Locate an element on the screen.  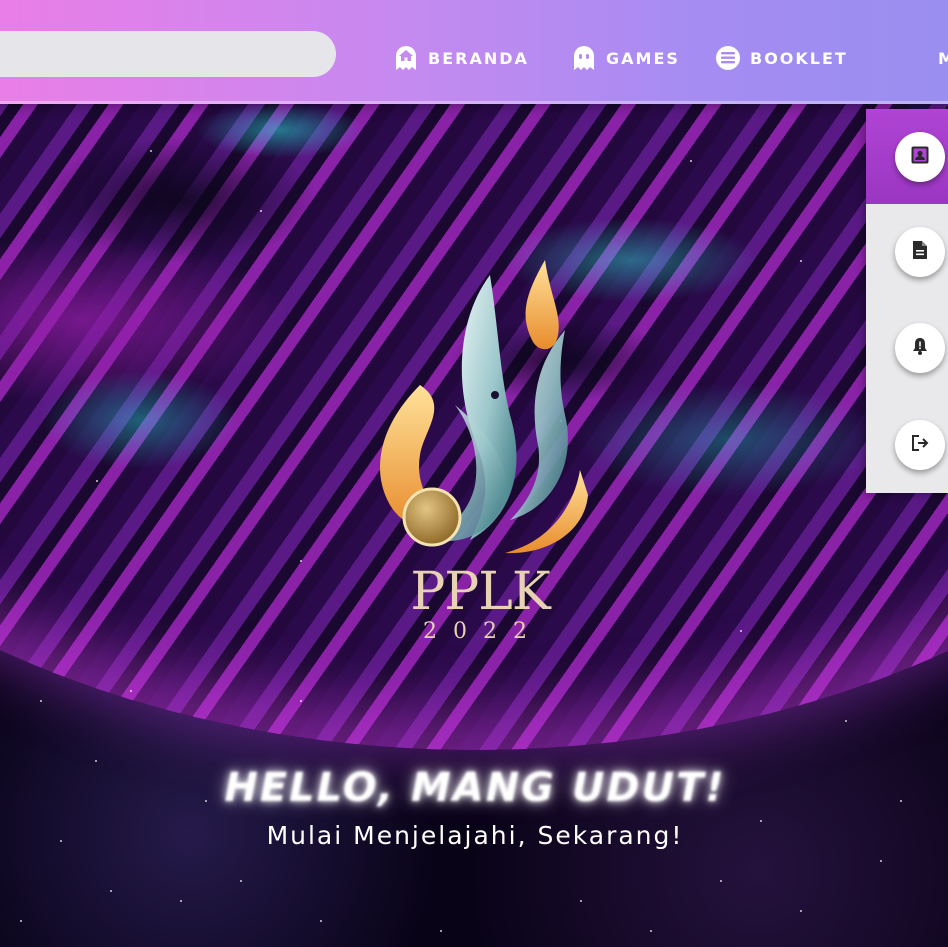
notification-button is located at coordinates (920, 348).